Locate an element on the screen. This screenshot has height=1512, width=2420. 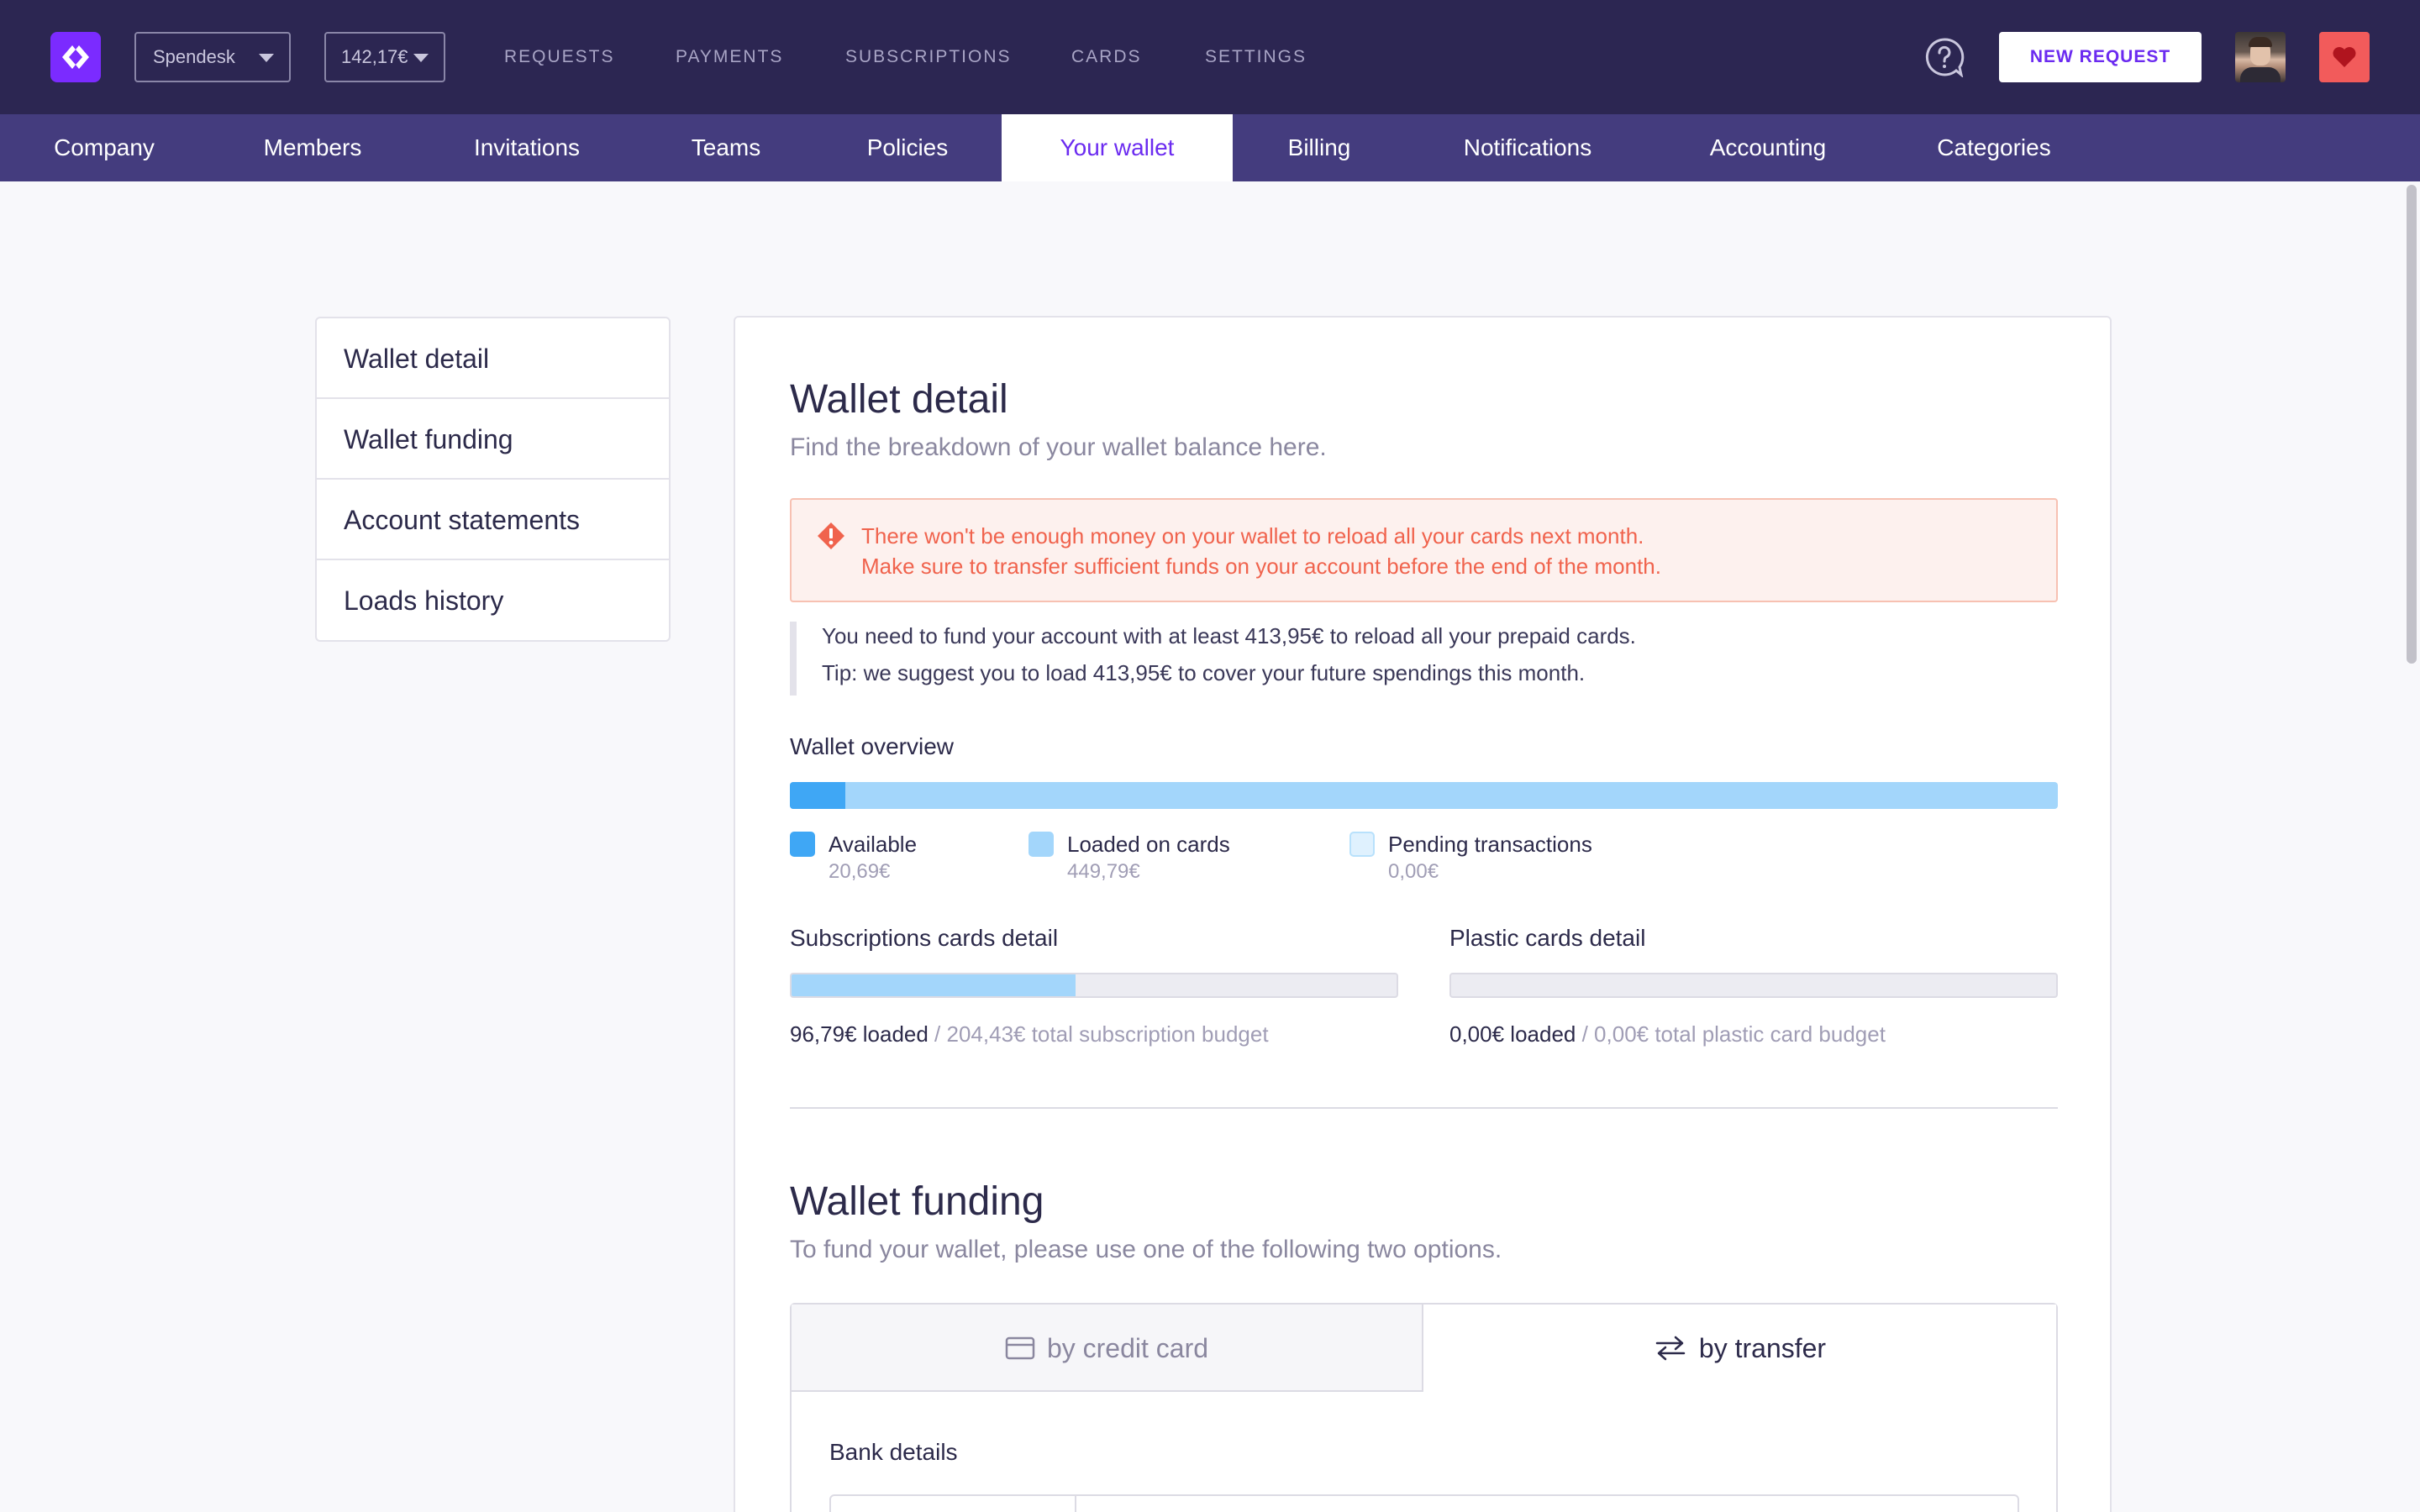
side-item-wallet-detail: Wallet detail is located at coordinates (493, 358).